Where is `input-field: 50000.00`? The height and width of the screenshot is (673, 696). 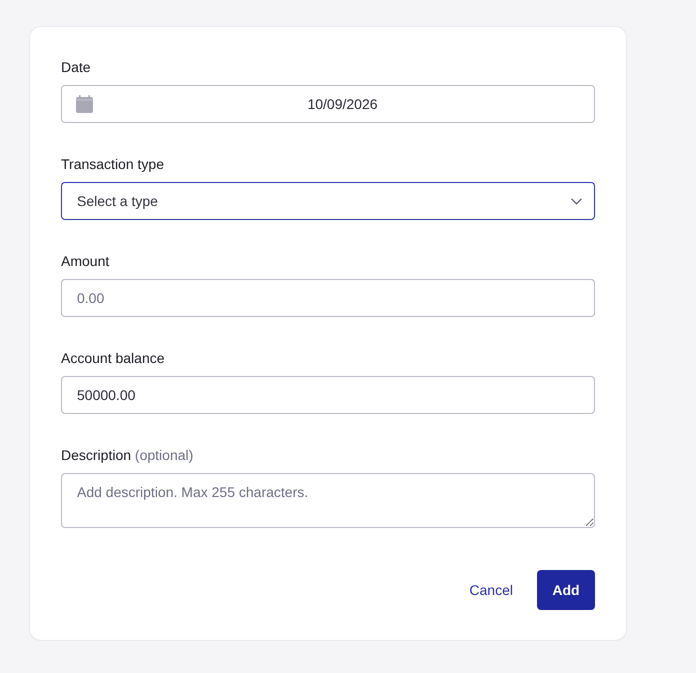 input-field: 50000.00 is located at coordinates (328, 395).